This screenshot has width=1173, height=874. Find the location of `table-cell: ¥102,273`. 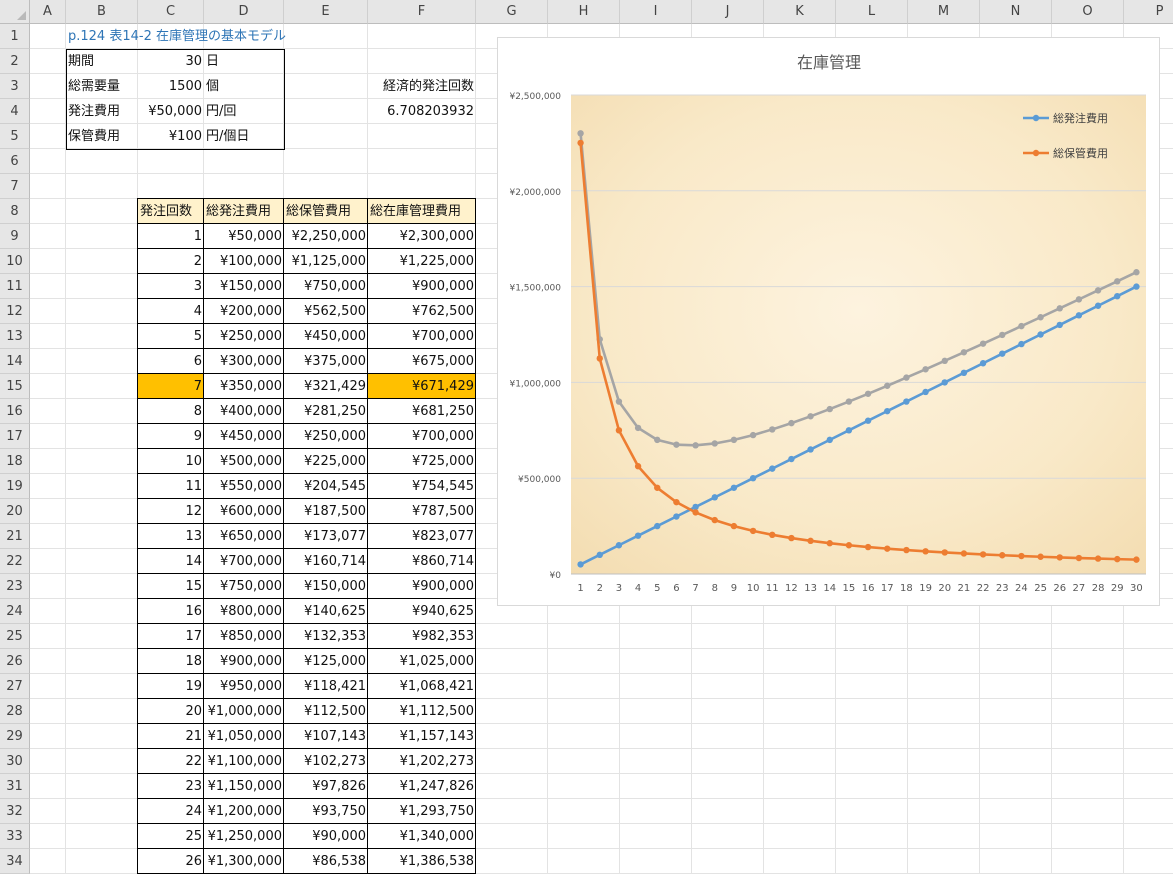

table-cell: ¥102,273 is located at coordinates (326, 761).